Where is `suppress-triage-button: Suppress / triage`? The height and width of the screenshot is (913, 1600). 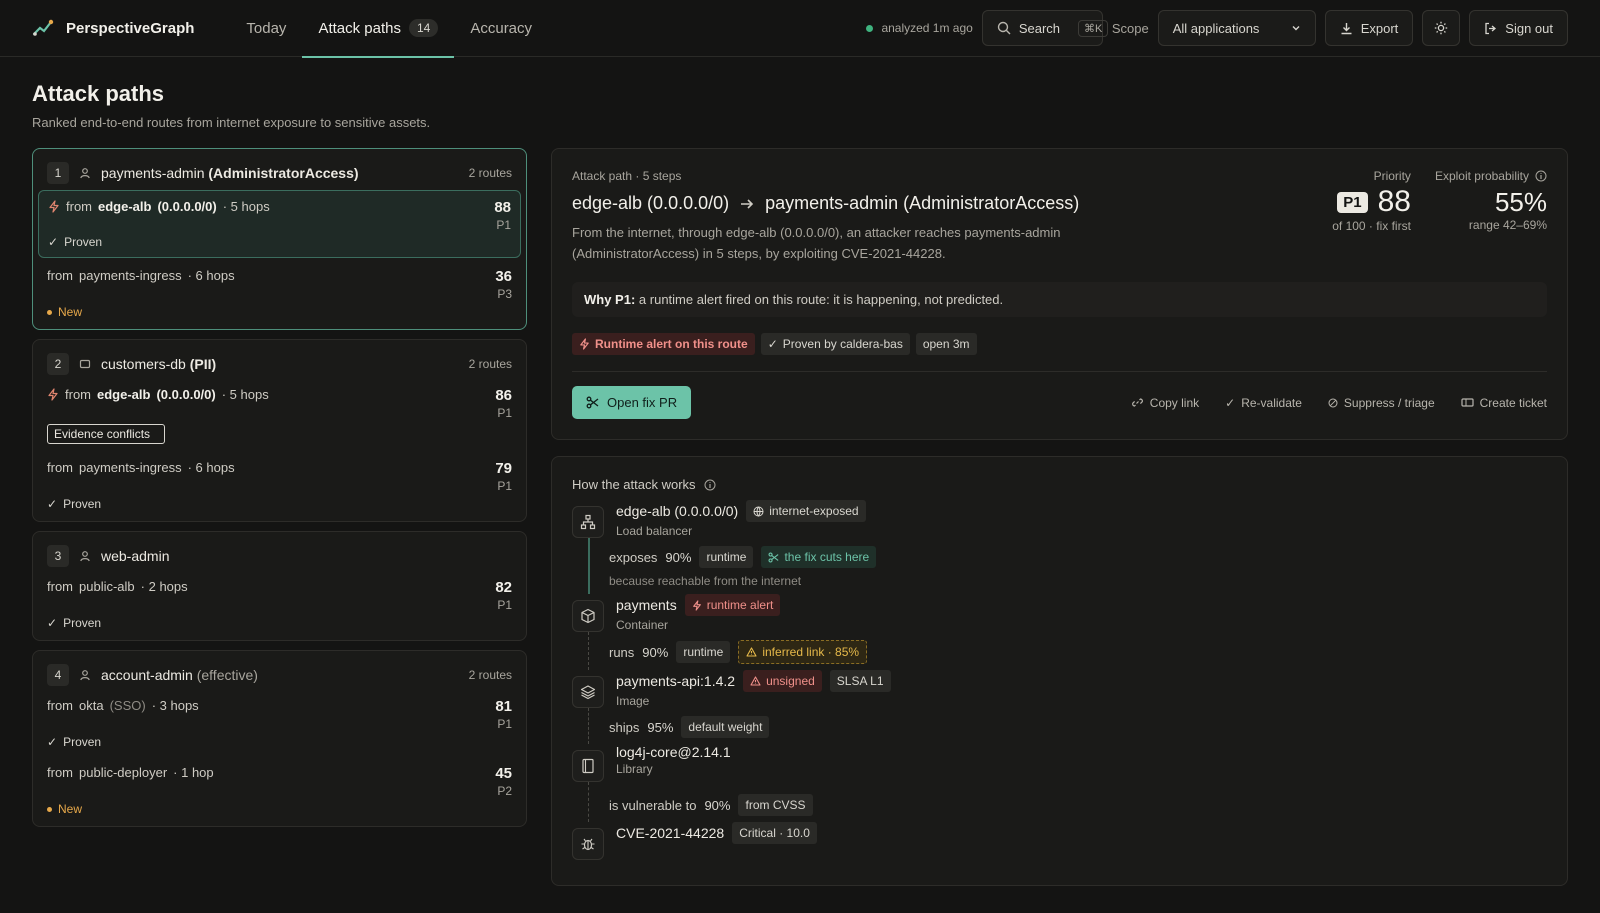 suppress-triage-button: Suppress / triage is located at coordinates (1381, 403).